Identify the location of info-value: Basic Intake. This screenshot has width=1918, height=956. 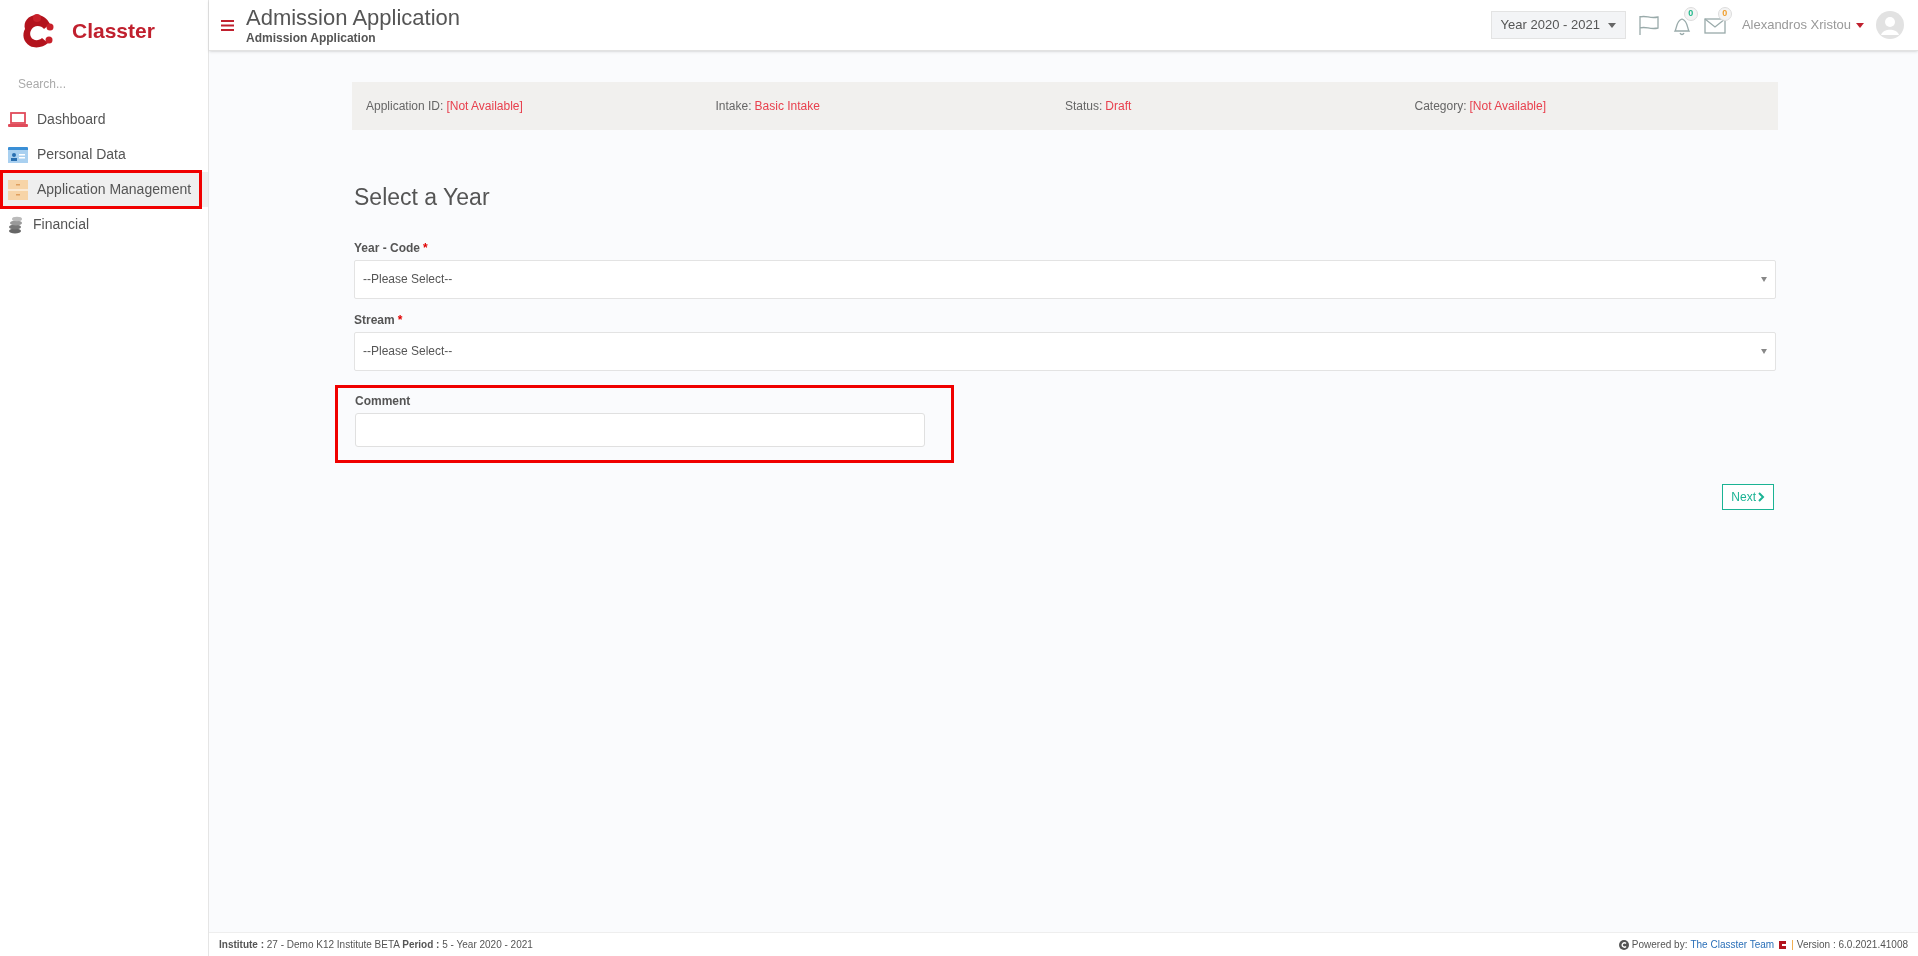
(787, 106).